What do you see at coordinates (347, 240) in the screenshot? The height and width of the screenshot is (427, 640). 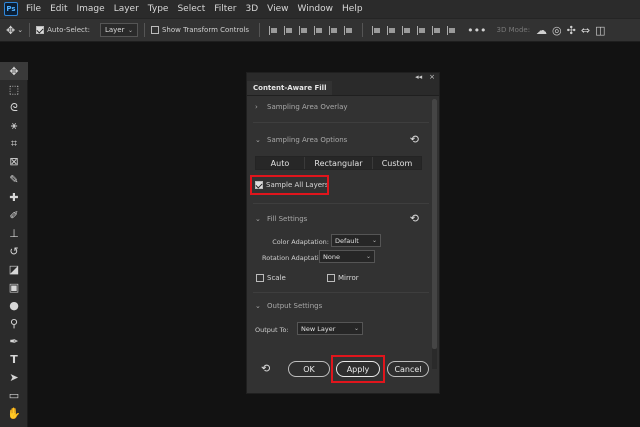 I see `color-adaptation-value: Default` at bounding box center [347, 240].